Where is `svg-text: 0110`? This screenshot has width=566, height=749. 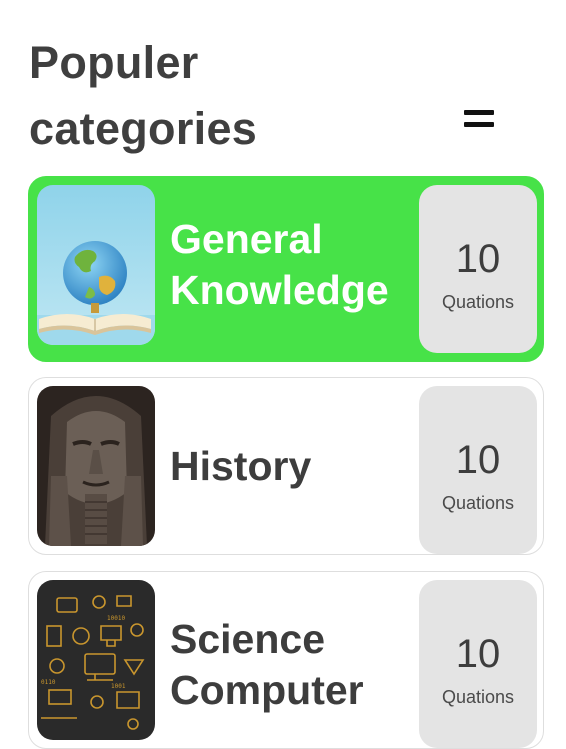
svg-text: 0110 is located at coordinates (48, 682).